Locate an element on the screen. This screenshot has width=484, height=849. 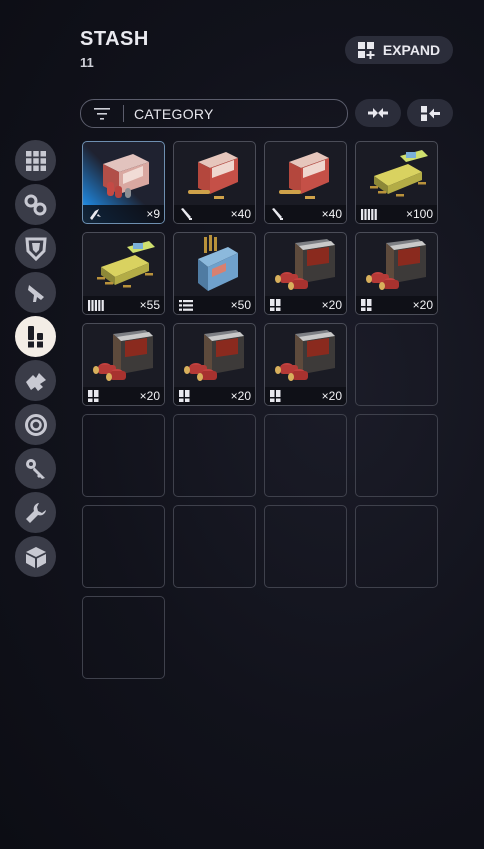
sort-into-icon is located at coordinates (430, 113).